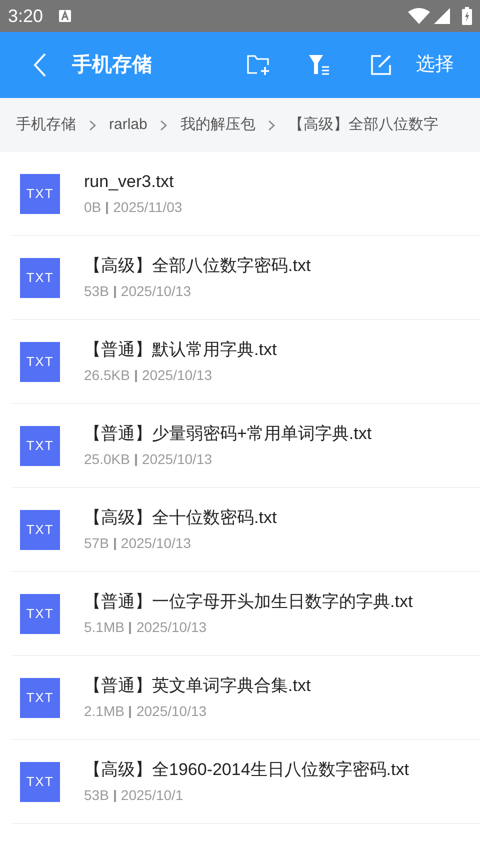  Describe the element at coordinates (246, 614) in the screenshot. I see `file-row: TXT 【普通】一位字母开头加生日数字的字典.txt 5.1MB 2025/10/13` at that location.